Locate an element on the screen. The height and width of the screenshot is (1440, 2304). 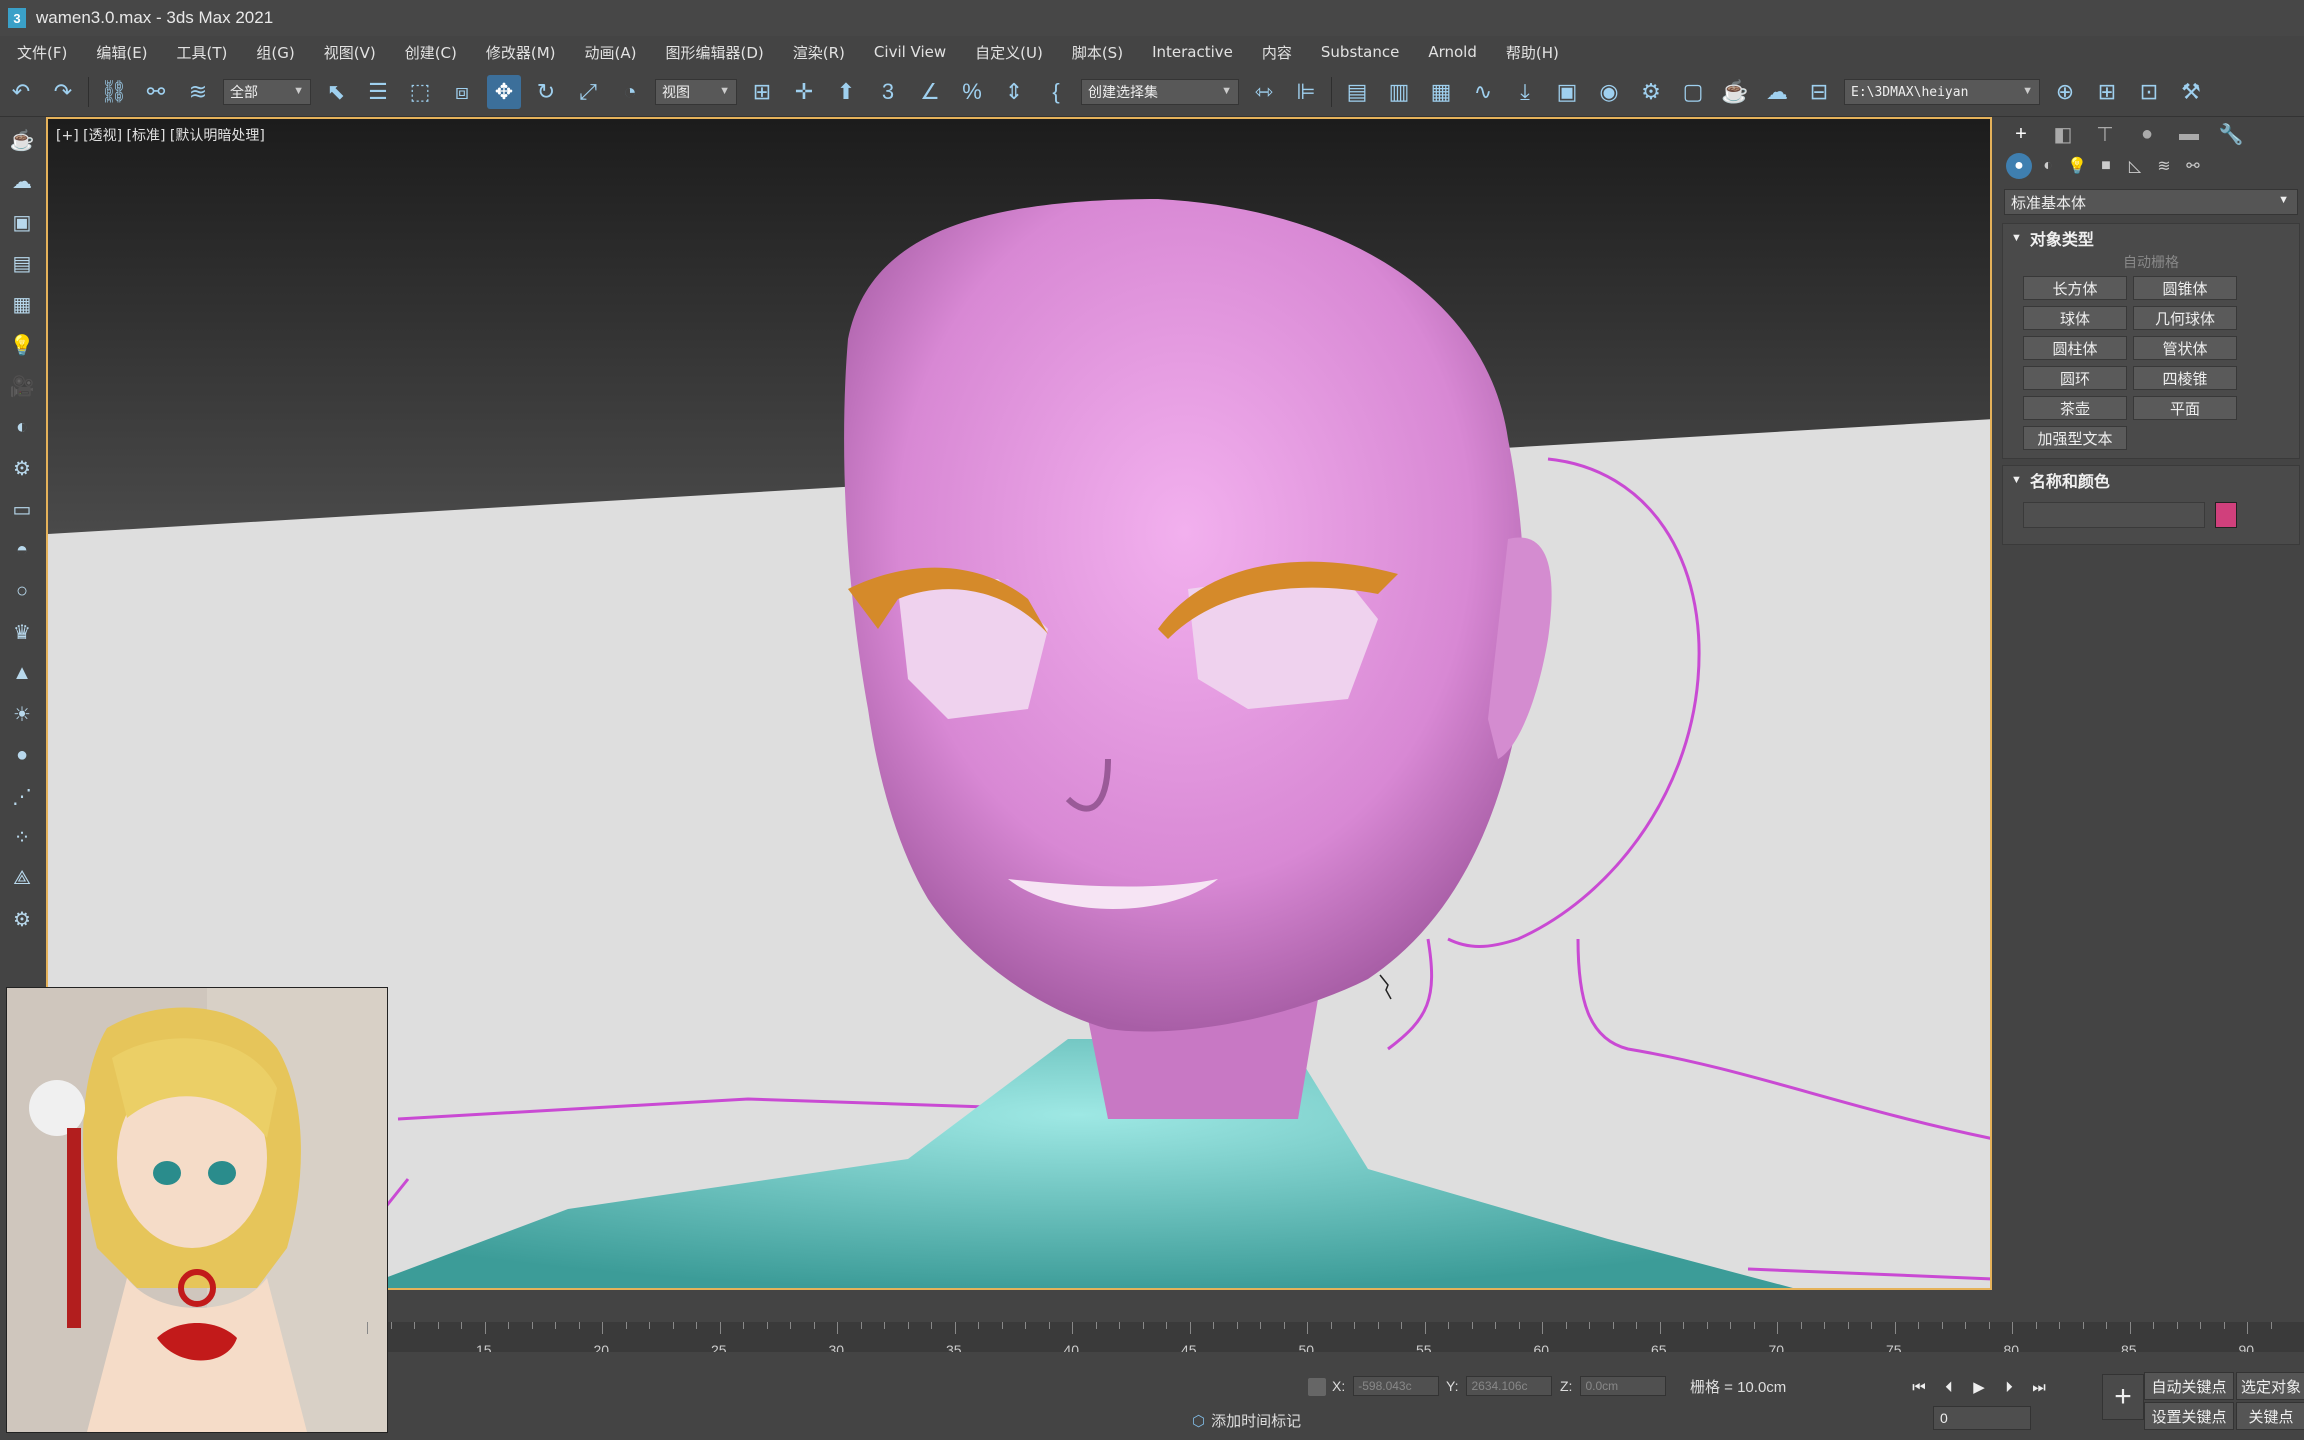
create-tab-icon: + is located at coordinates (2021, 134).